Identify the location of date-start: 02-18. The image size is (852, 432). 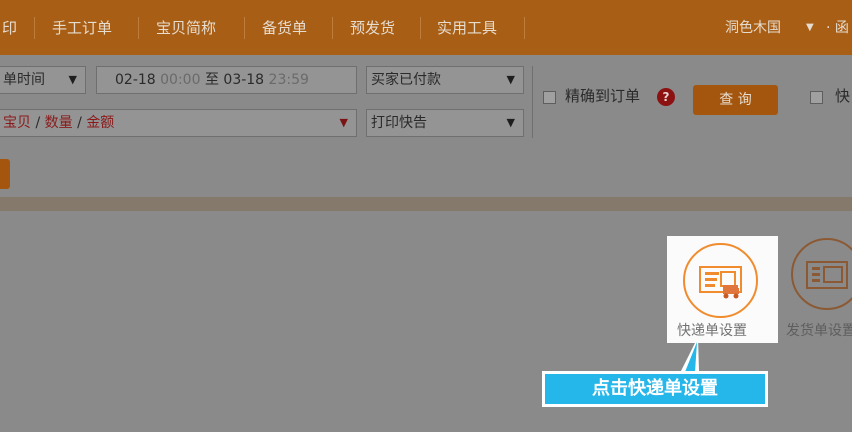
(135, 80).